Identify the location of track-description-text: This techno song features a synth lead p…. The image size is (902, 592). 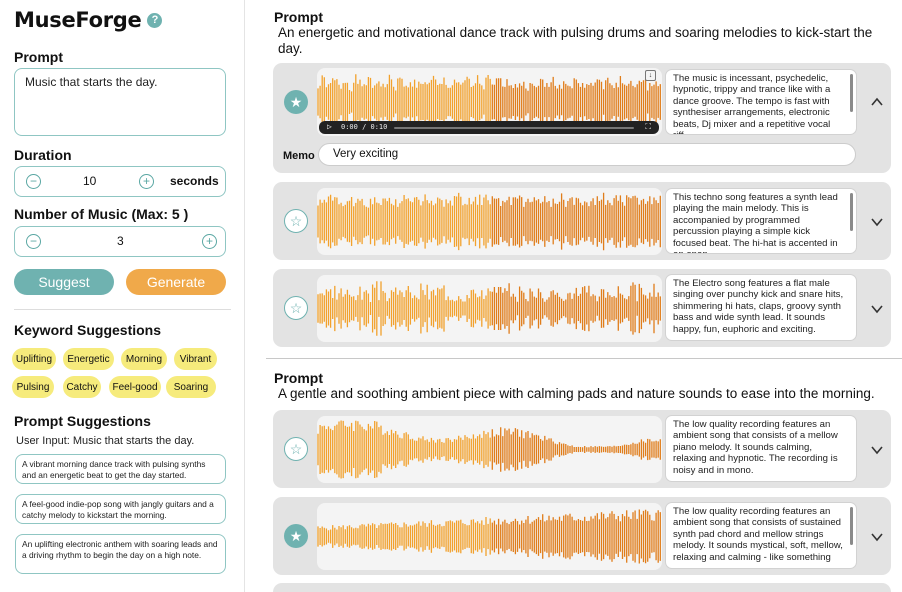
(755, 222).